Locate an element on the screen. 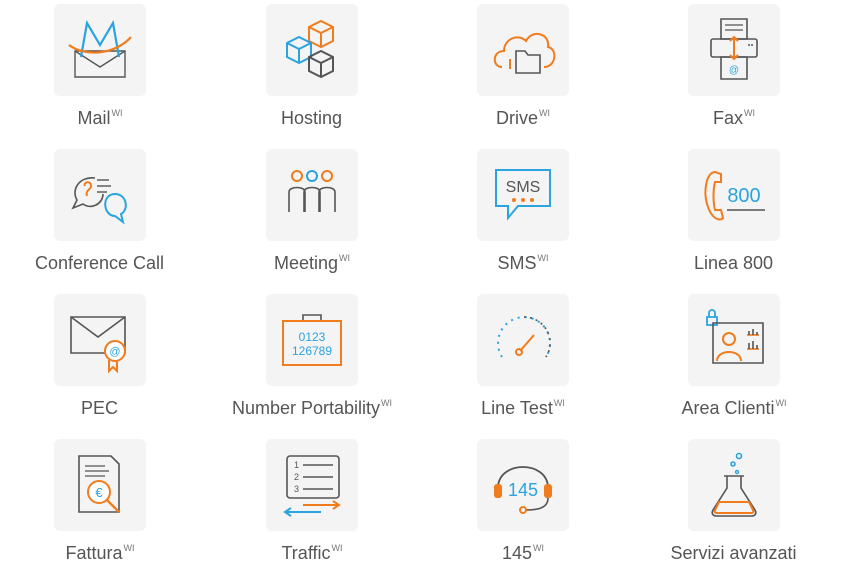 The width and height of the screenshot is (847, 567). headset-145-icon: 145 is located at coordinates (523, 485).